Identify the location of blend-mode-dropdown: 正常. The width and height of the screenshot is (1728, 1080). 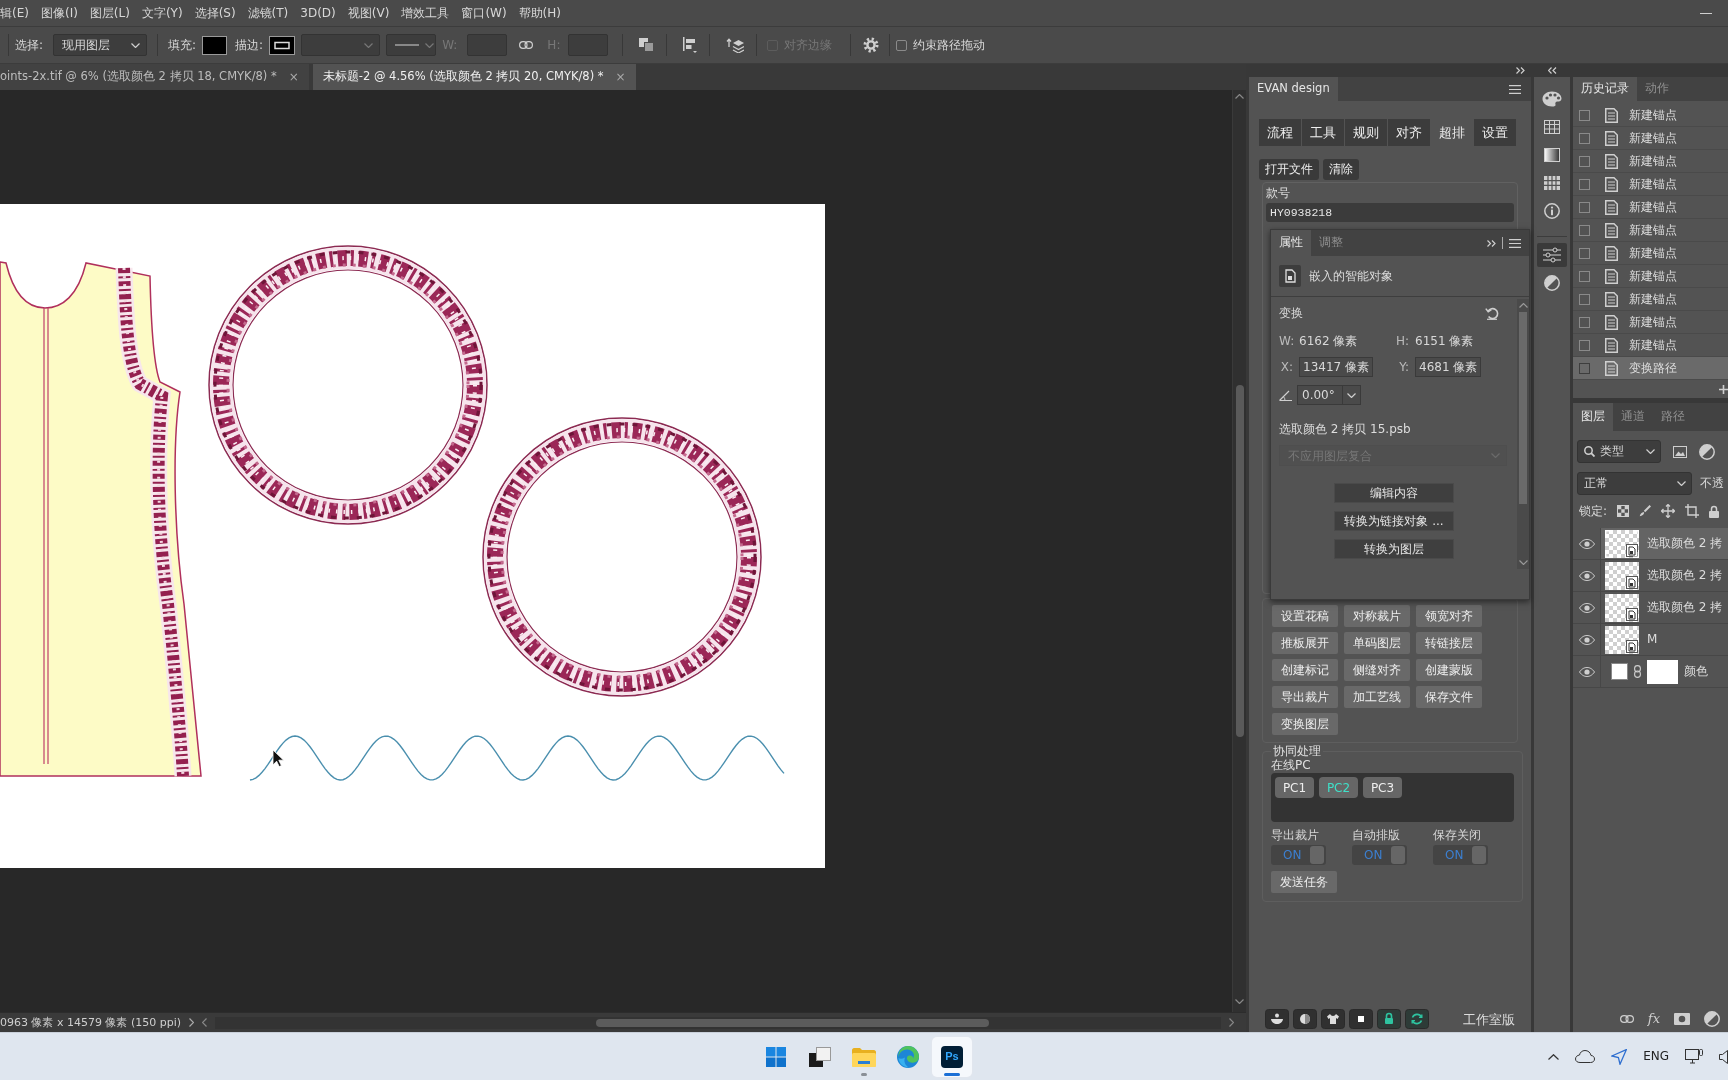
(1634, 483).